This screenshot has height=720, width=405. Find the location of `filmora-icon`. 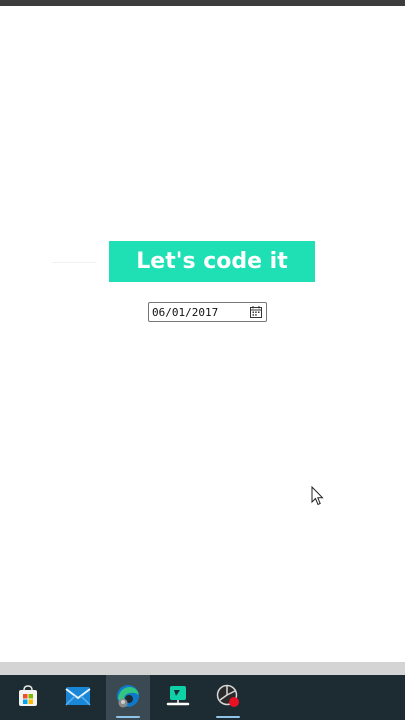

filmora-icon is located at coordinates (178, 698).